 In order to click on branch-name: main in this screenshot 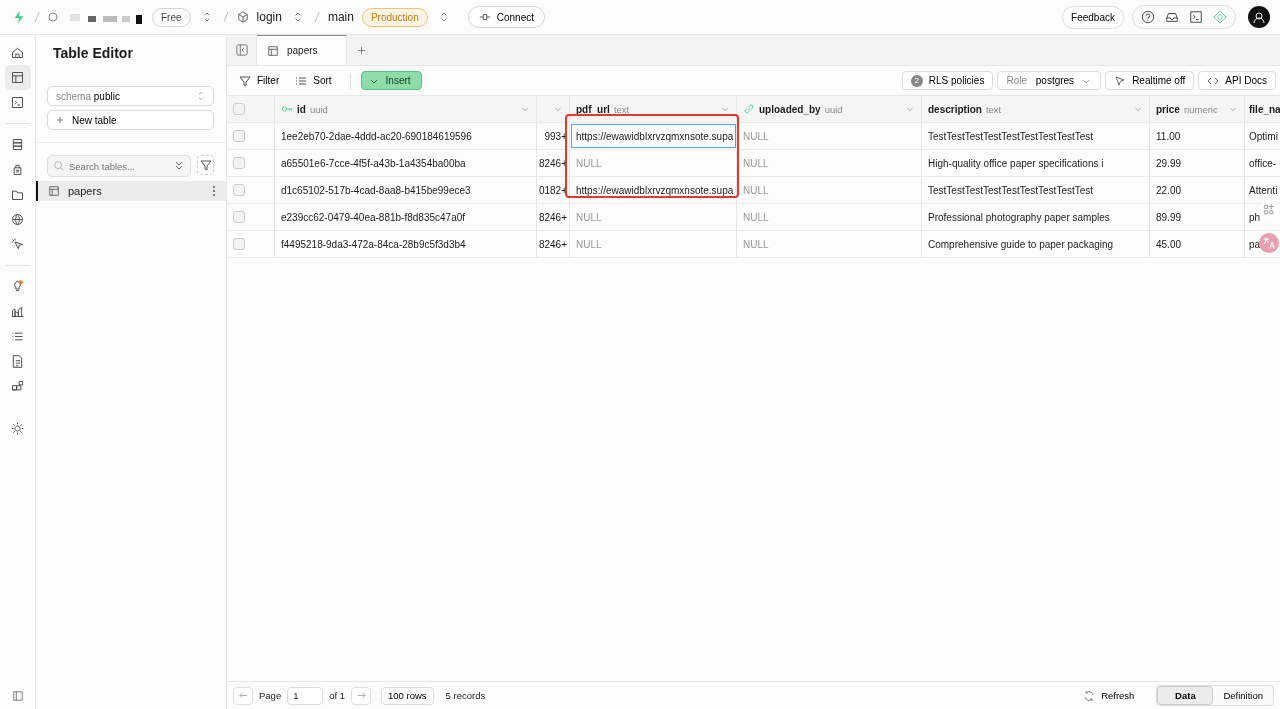, I will do `click(340, 17)`.